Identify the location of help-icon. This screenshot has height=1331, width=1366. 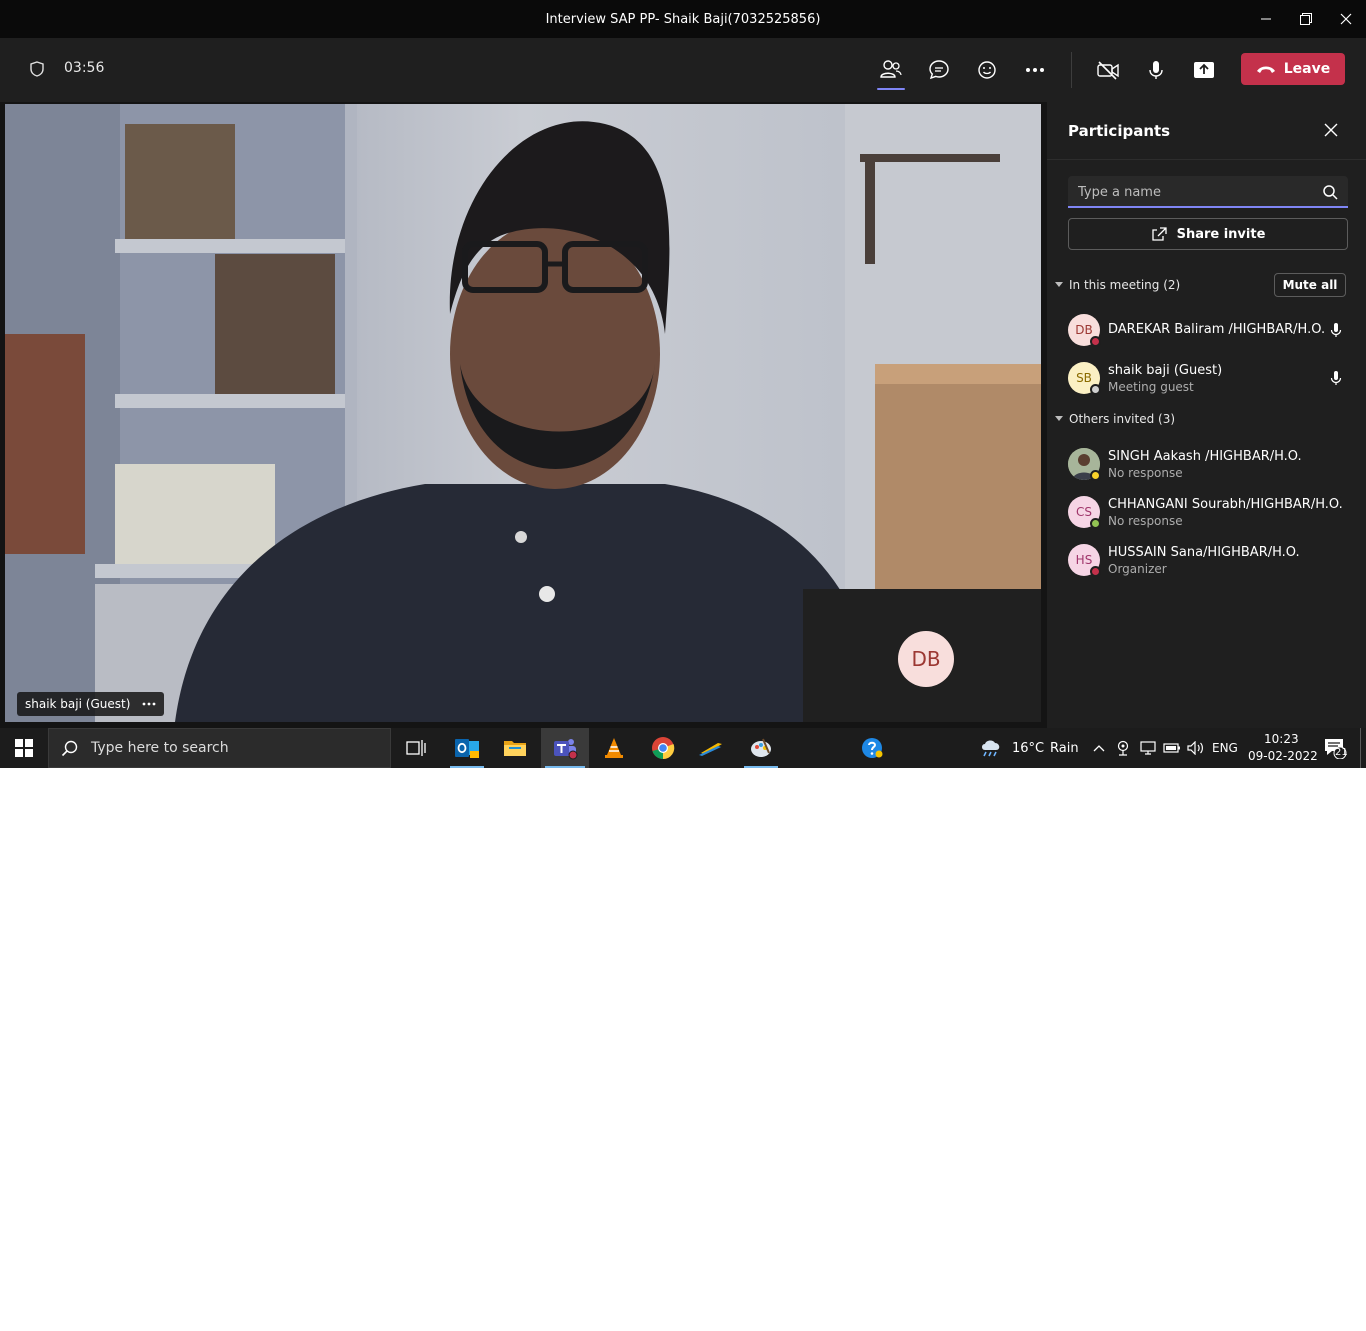
(872, 748).